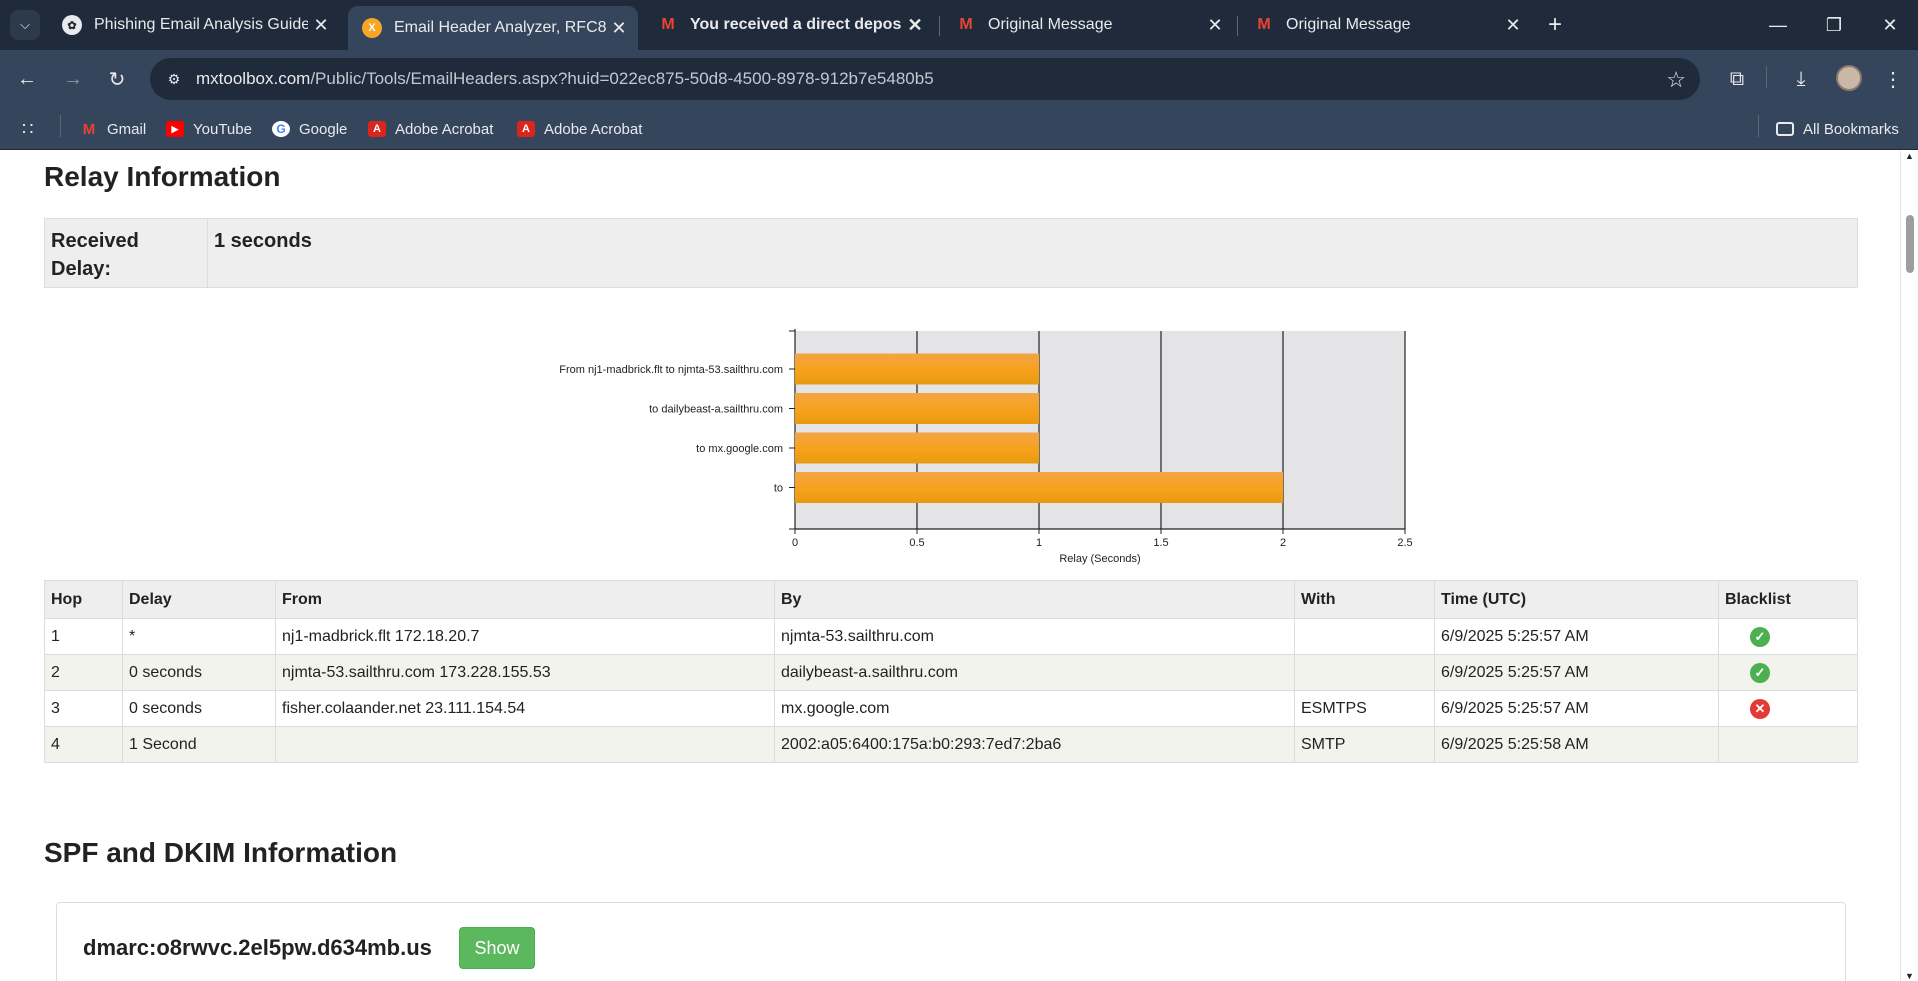  What do you see at coordinates (778, 489) in the screenshot?
I see `chart-category-label: to` at bounding box center [778, 489].